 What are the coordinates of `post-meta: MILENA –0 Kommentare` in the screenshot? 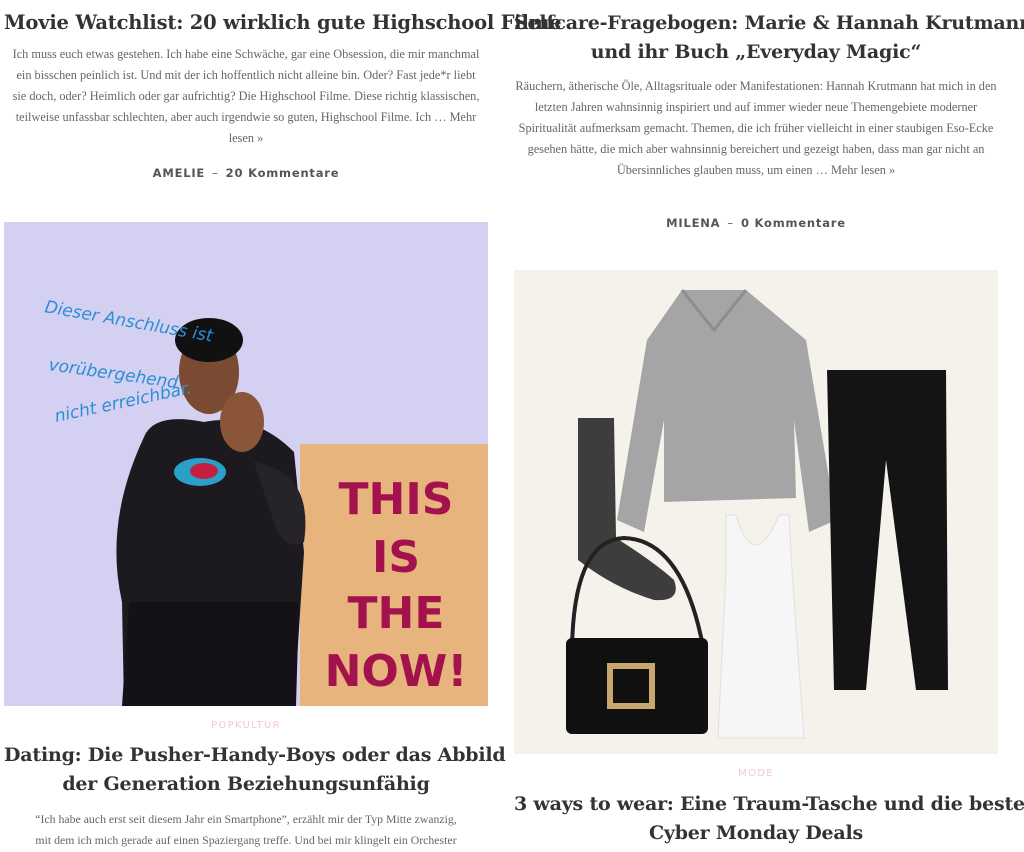 It's located at (756, 223).